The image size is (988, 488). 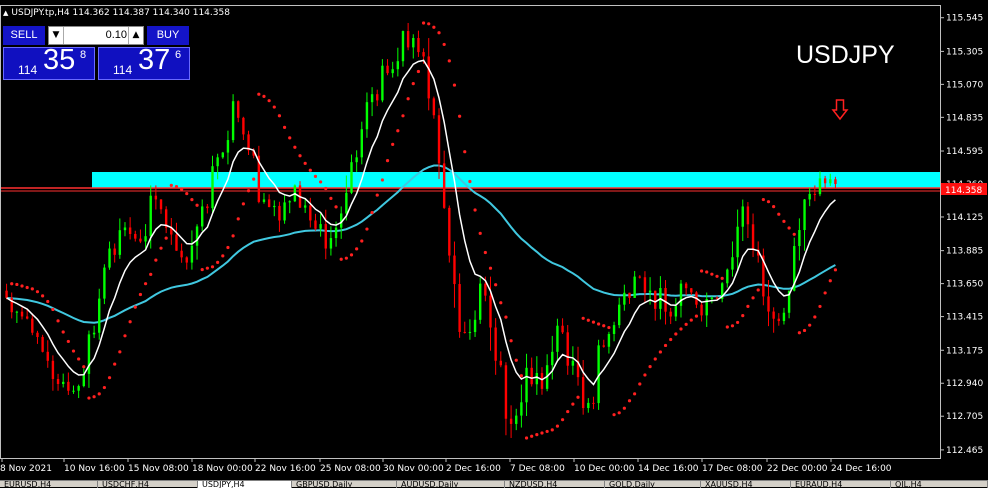 I want to click on lot-decrease-icon: ▼, so click(x=56, y=35).